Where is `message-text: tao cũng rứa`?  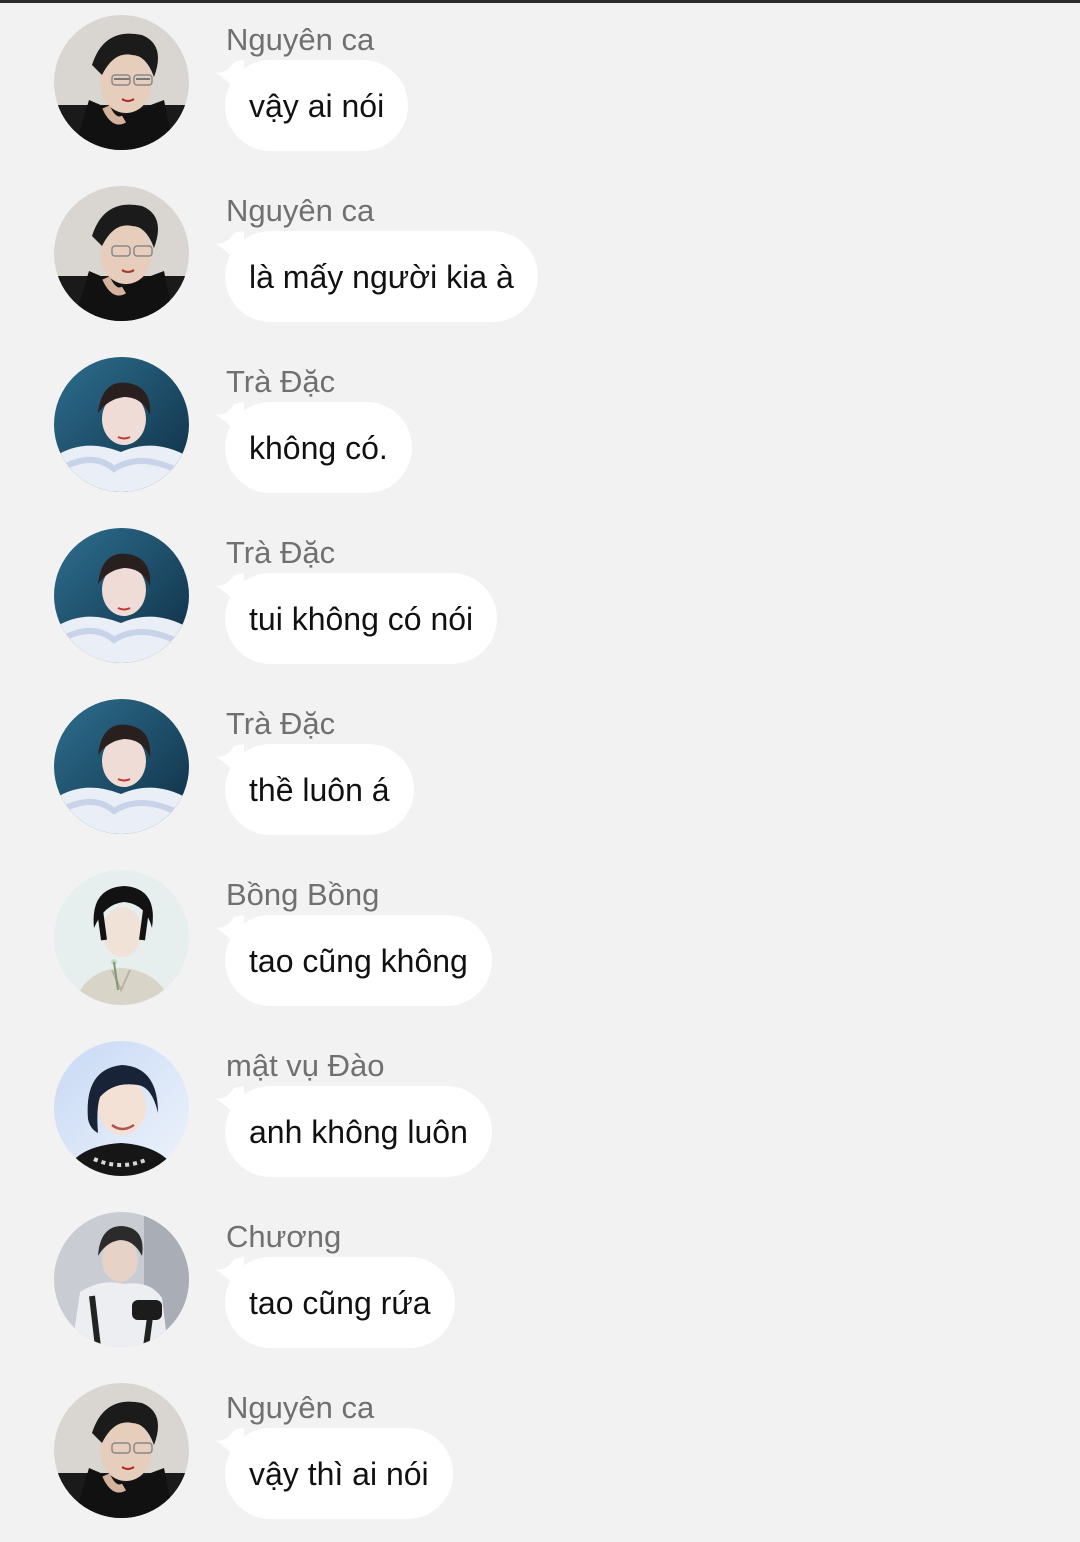
message-text: tao cũng rứa is located at coordinates (340, 1302).